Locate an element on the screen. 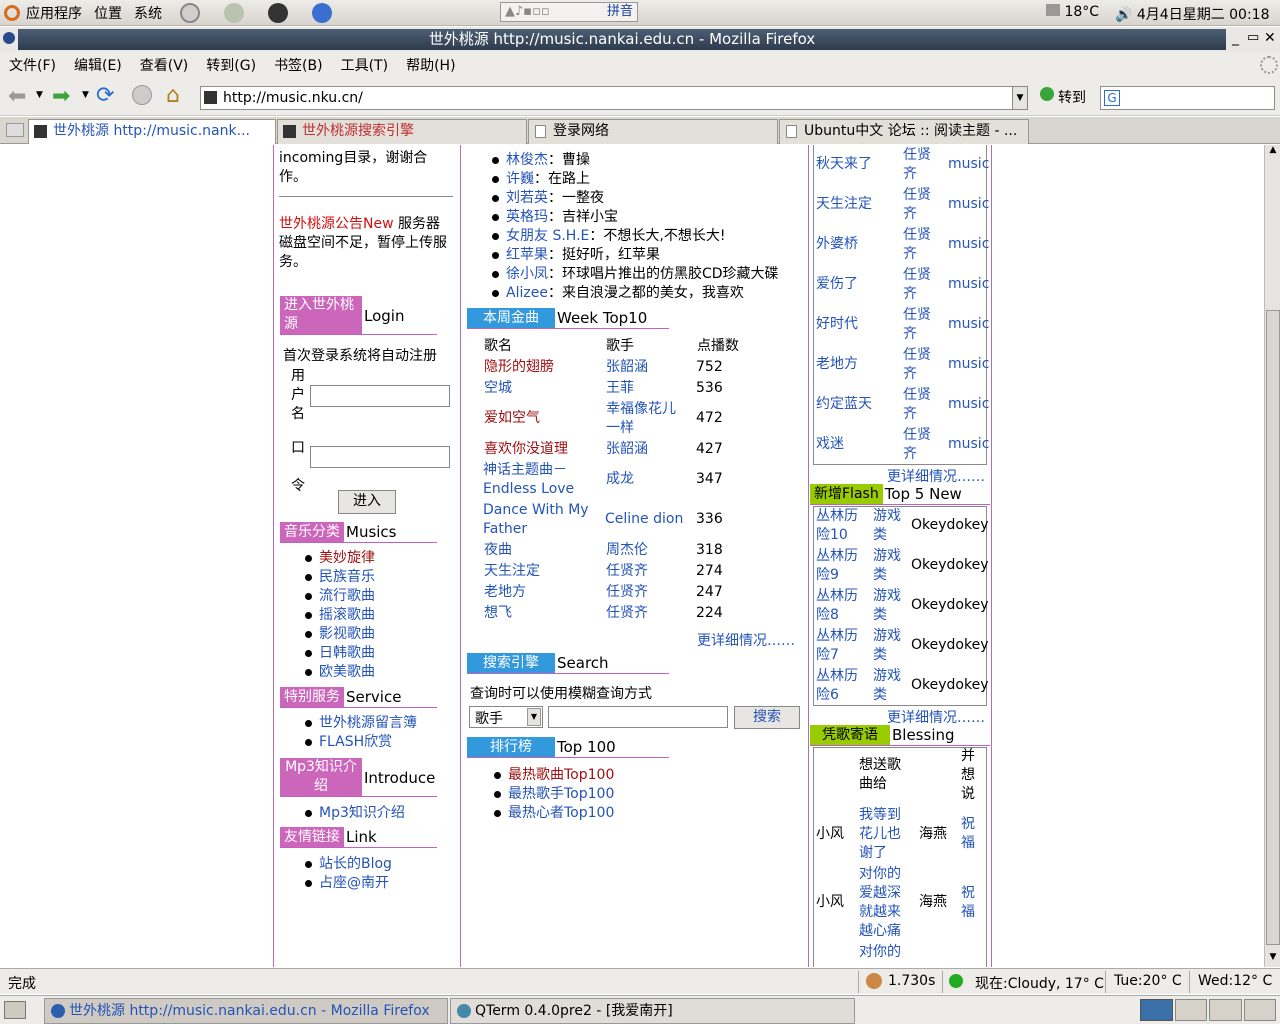 The width and height of the screenshot is (1280, 1024). reload-icon: ⟳ is located at coordinates (105, 95).